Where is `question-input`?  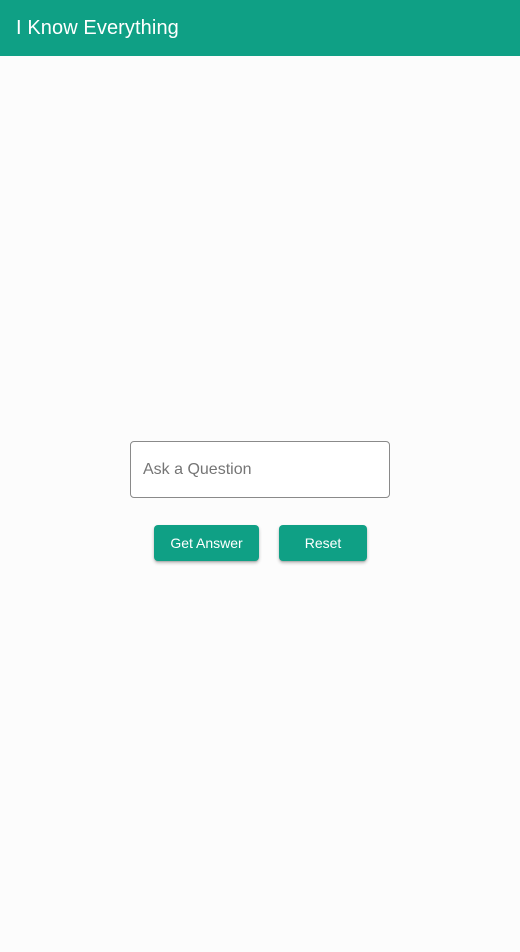
question-input is located at coordinates (260, 469).